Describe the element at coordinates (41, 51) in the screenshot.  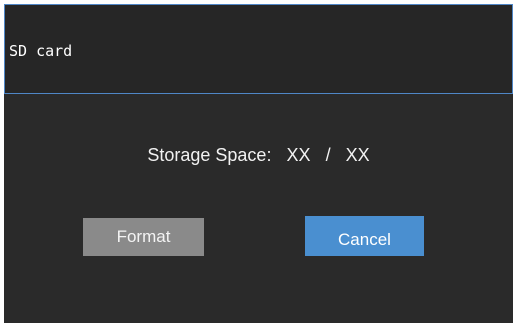
I see `dialog-title: SD card` at that location.